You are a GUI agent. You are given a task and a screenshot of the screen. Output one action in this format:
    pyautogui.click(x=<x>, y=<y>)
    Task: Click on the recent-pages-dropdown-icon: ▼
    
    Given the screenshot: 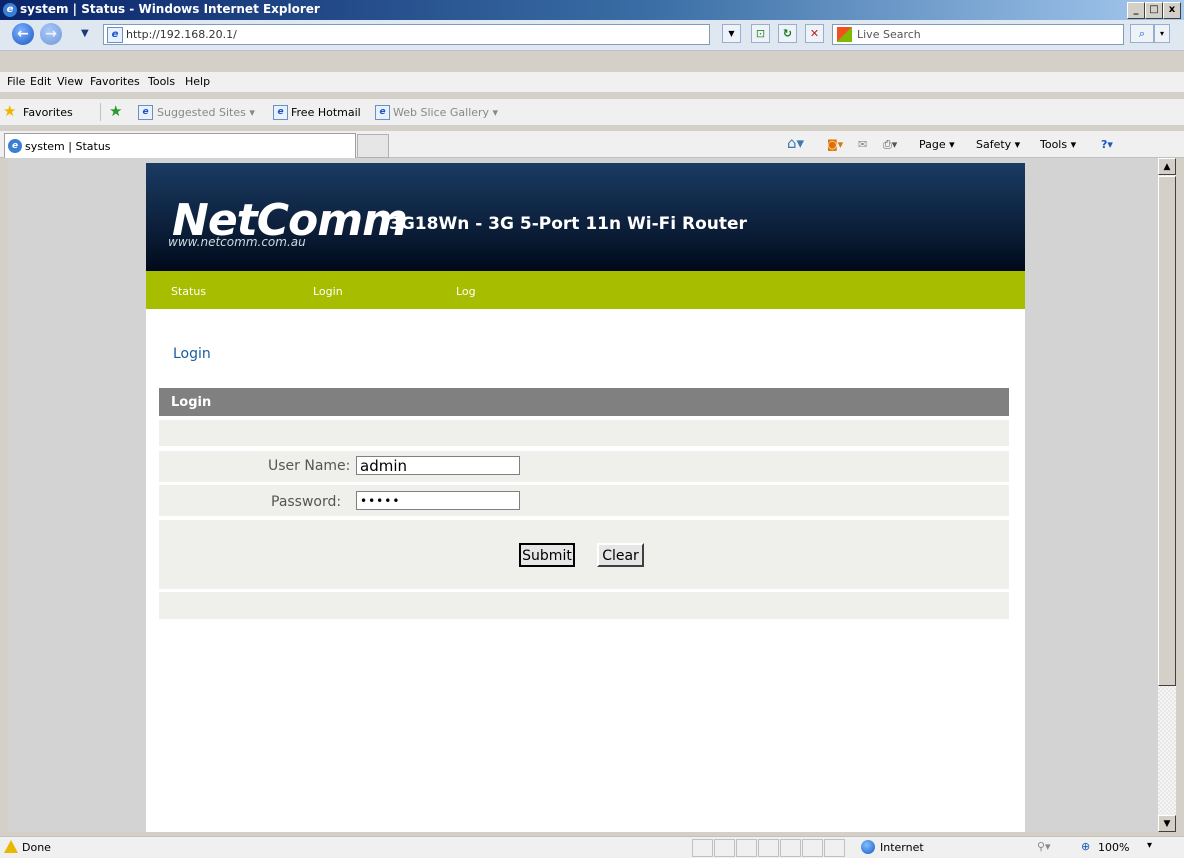 What is the action you would take?
    pyautogui.click(x=85, y=33)
    